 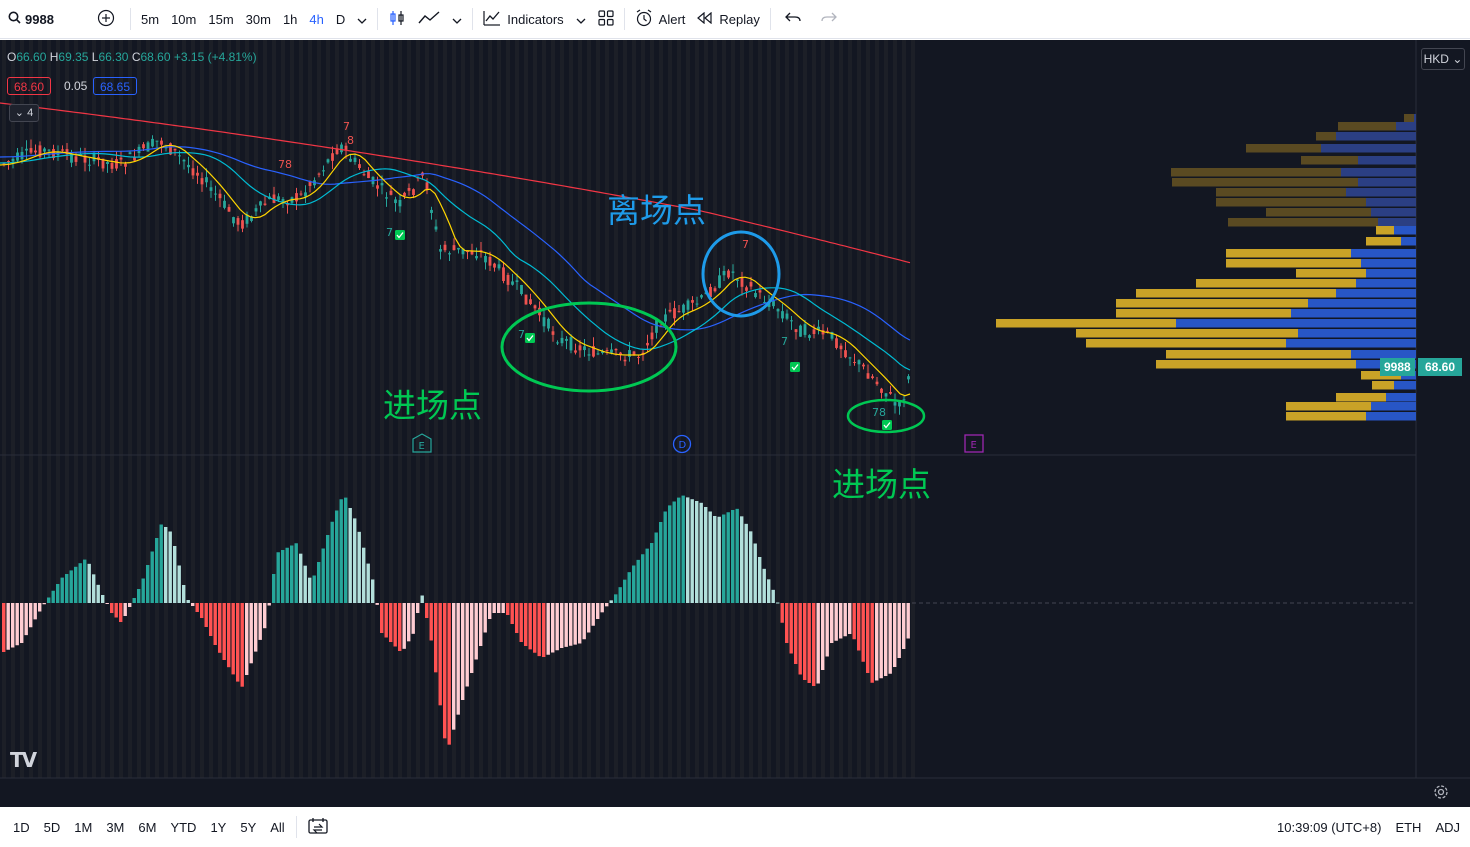 I want to click on adjust-toggle: ADJ, so click(x=1449, y=827).